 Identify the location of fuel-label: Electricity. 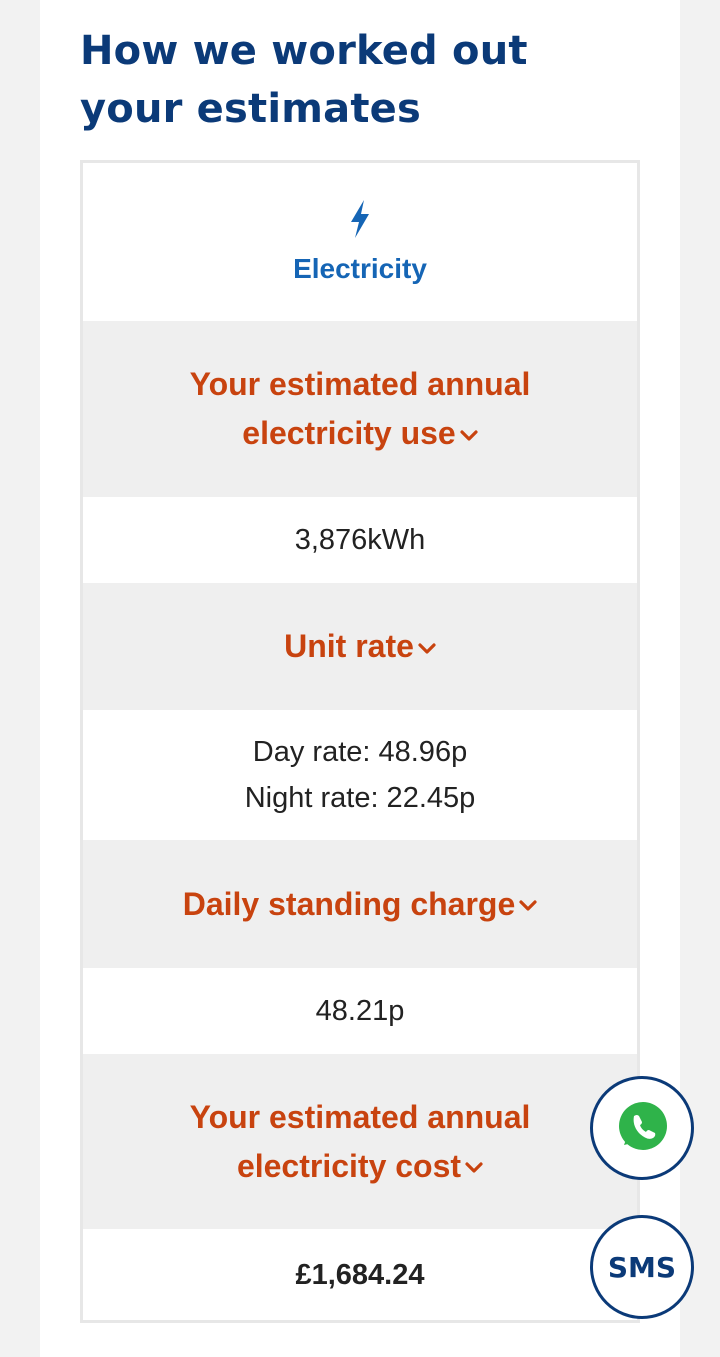
(360, 268).